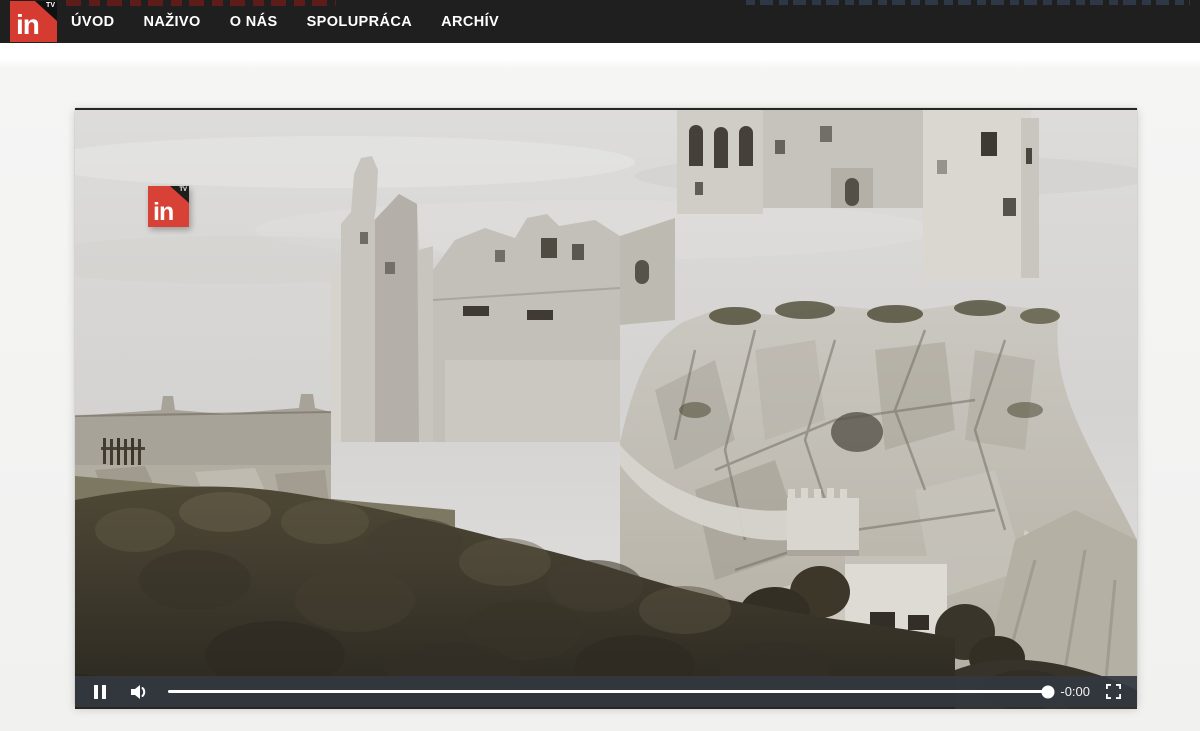 The width and height of the screenshot is (1200, 731). I want to click on site-logo-text: in, so click(28, 24).